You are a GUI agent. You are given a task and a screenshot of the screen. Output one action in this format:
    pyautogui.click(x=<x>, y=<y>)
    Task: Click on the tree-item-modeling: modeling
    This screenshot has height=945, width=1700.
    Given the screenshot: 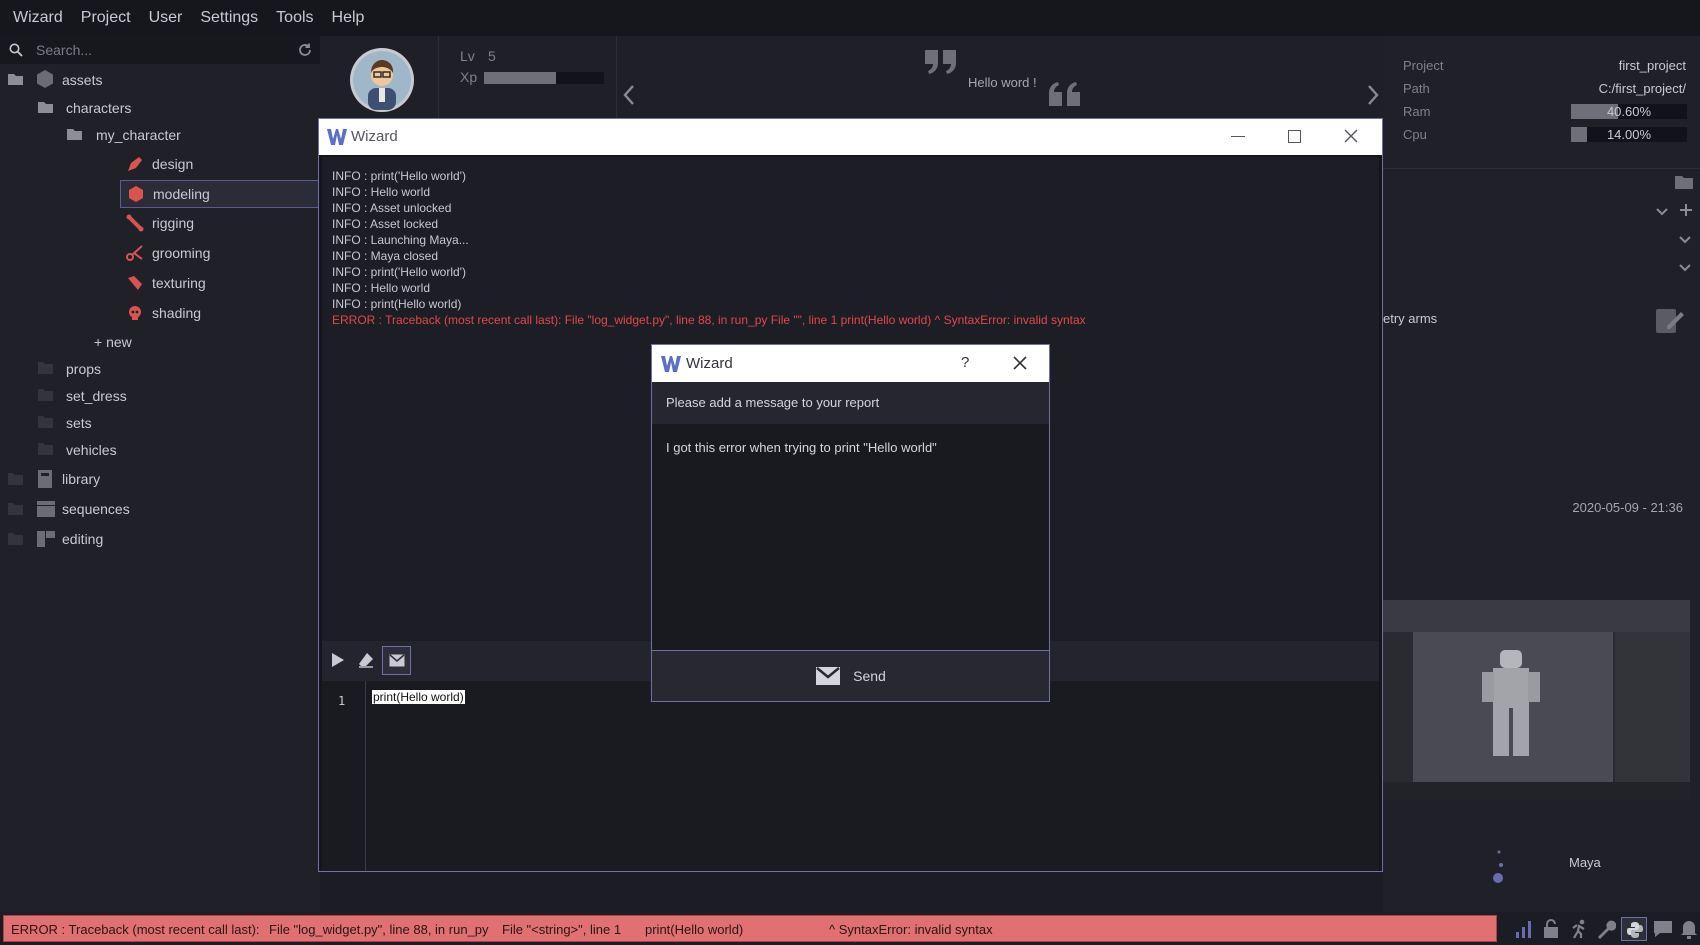 What is the action you would take?
    pyautogui.click(x=220, y=194)
    